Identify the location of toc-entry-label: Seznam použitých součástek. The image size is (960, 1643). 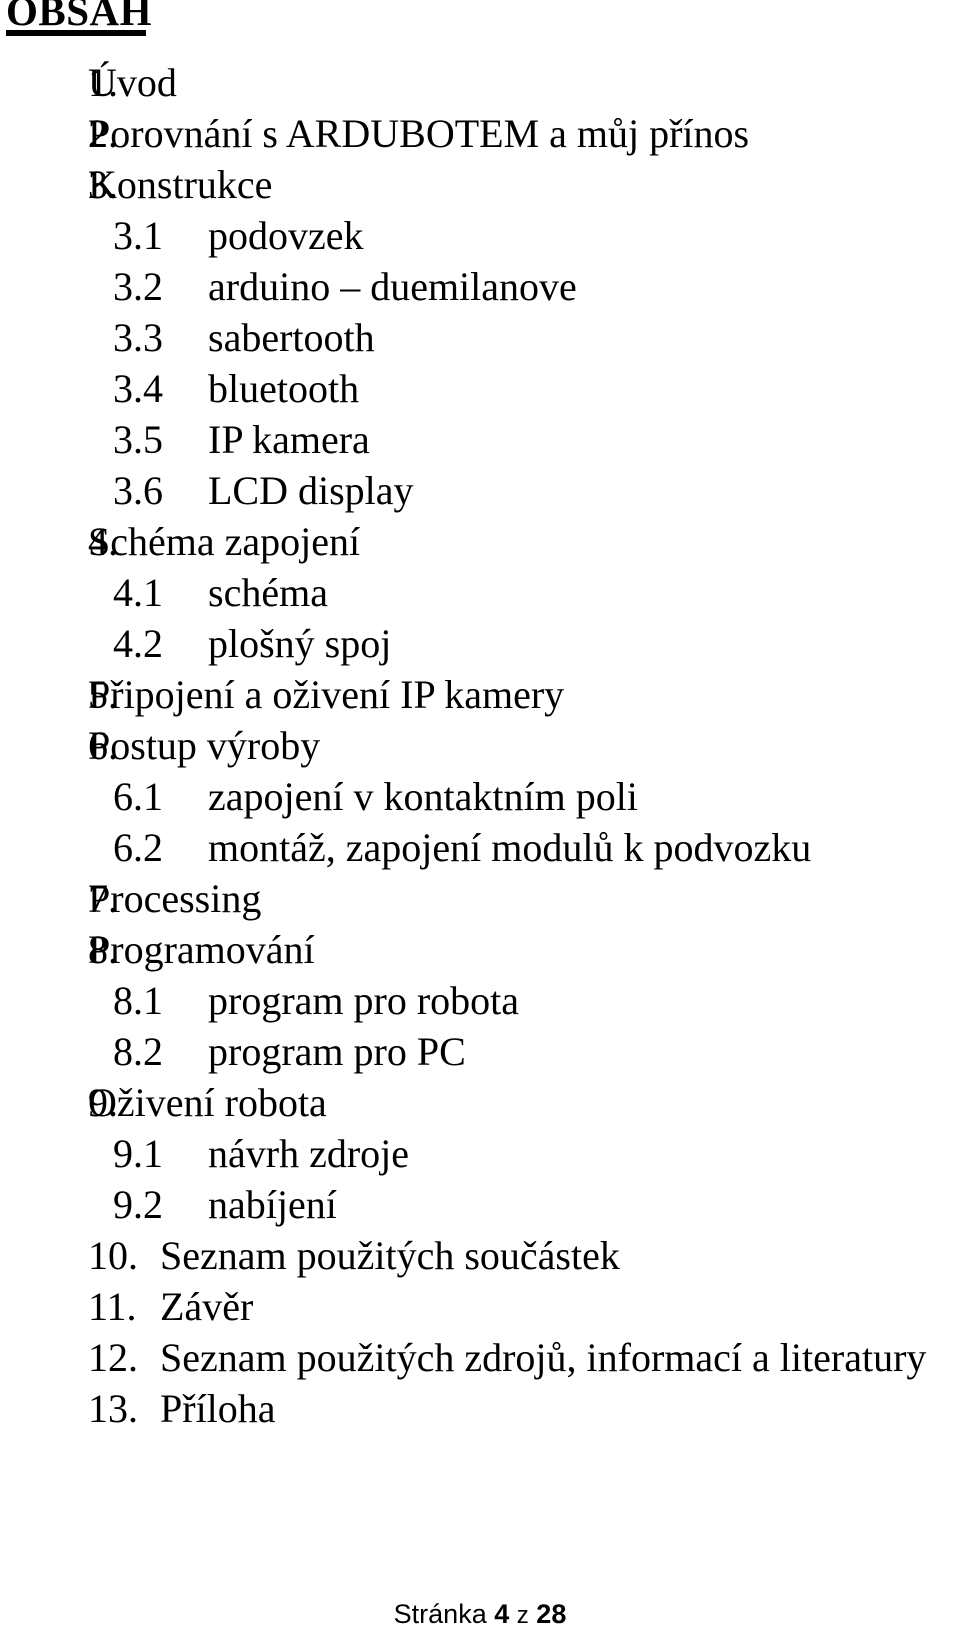
(390, 1255).